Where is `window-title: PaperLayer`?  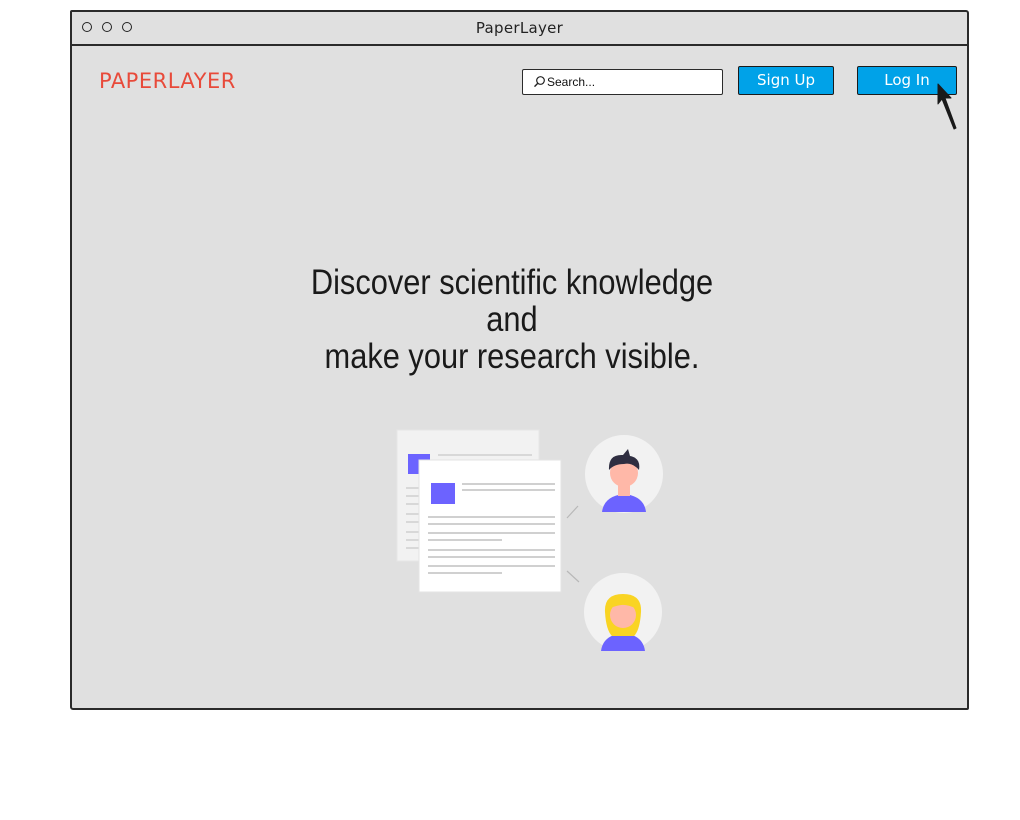 window-title: PaperLayer is located at coordinates (519, 28).